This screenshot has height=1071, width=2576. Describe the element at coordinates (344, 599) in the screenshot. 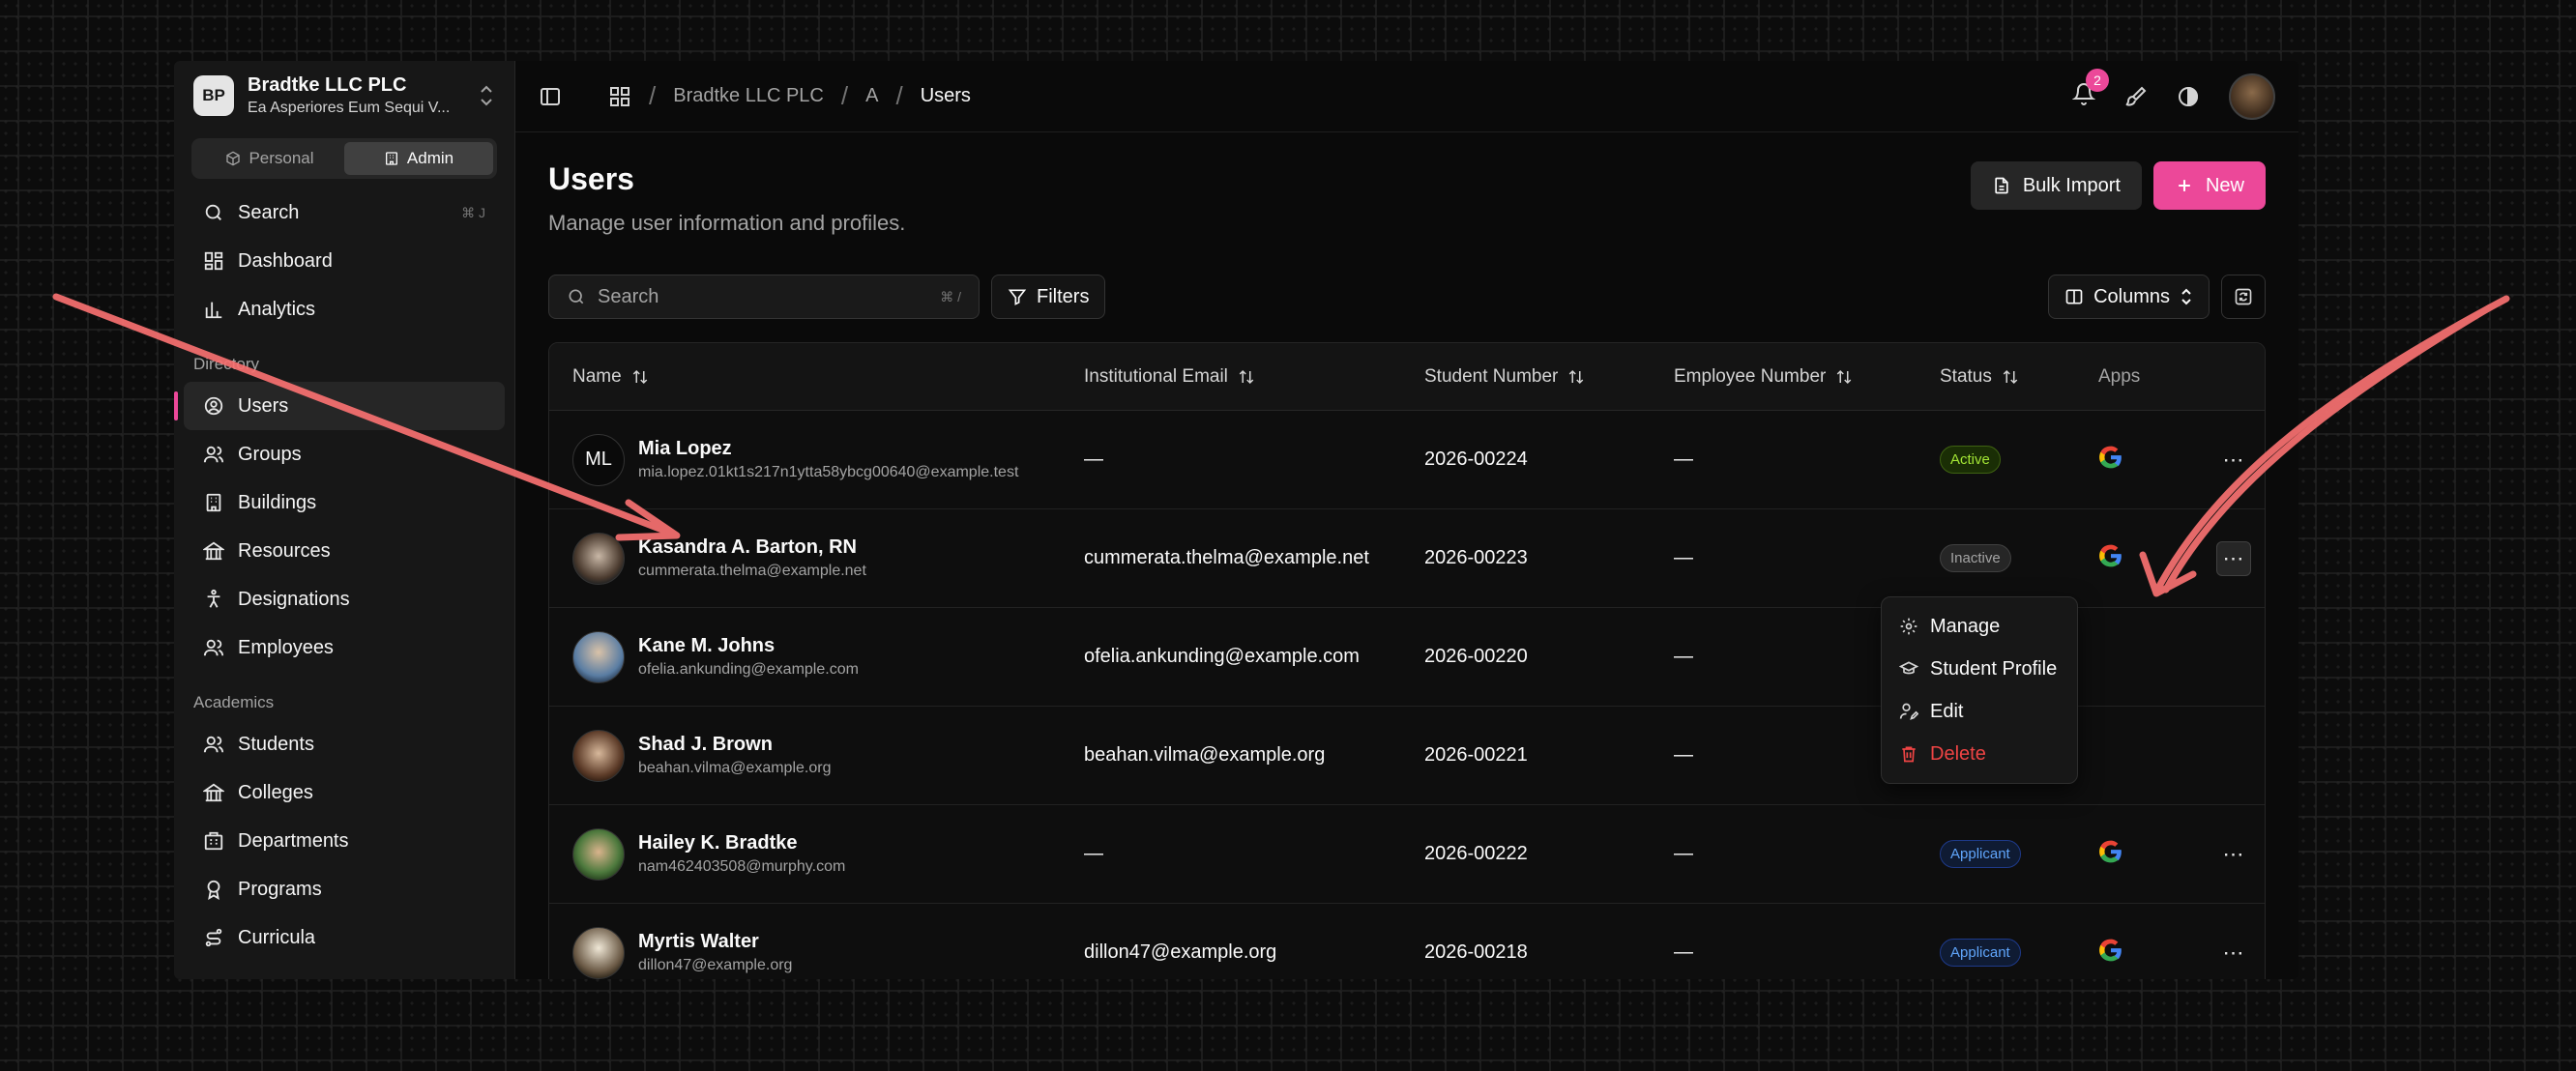

I see `sidebar-item-designations: Designations` at that location.